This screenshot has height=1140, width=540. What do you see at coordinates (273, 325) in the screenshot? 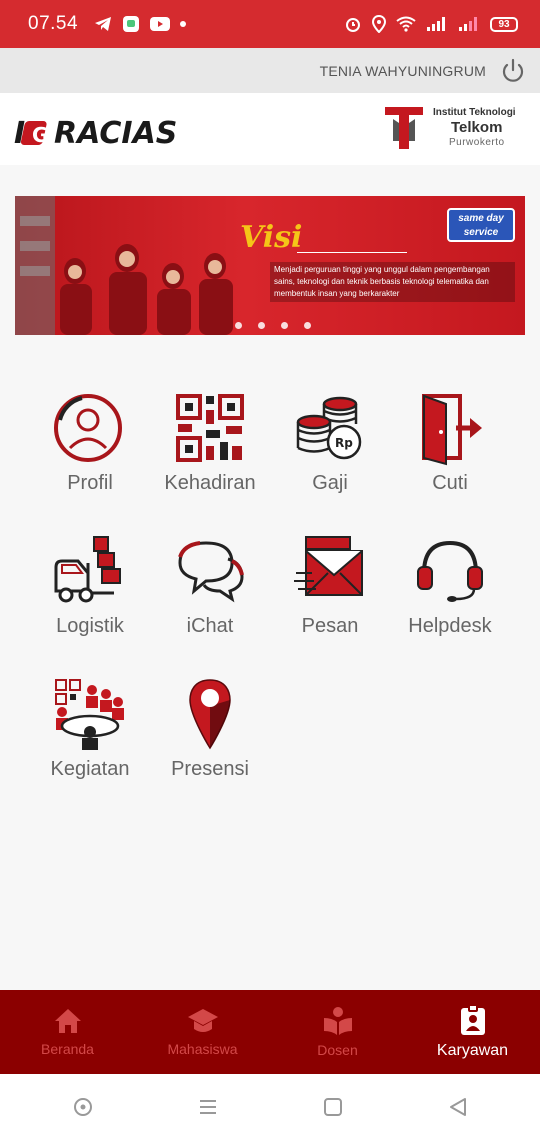
I see `carousel-dots` at bounding box center [273, 325].